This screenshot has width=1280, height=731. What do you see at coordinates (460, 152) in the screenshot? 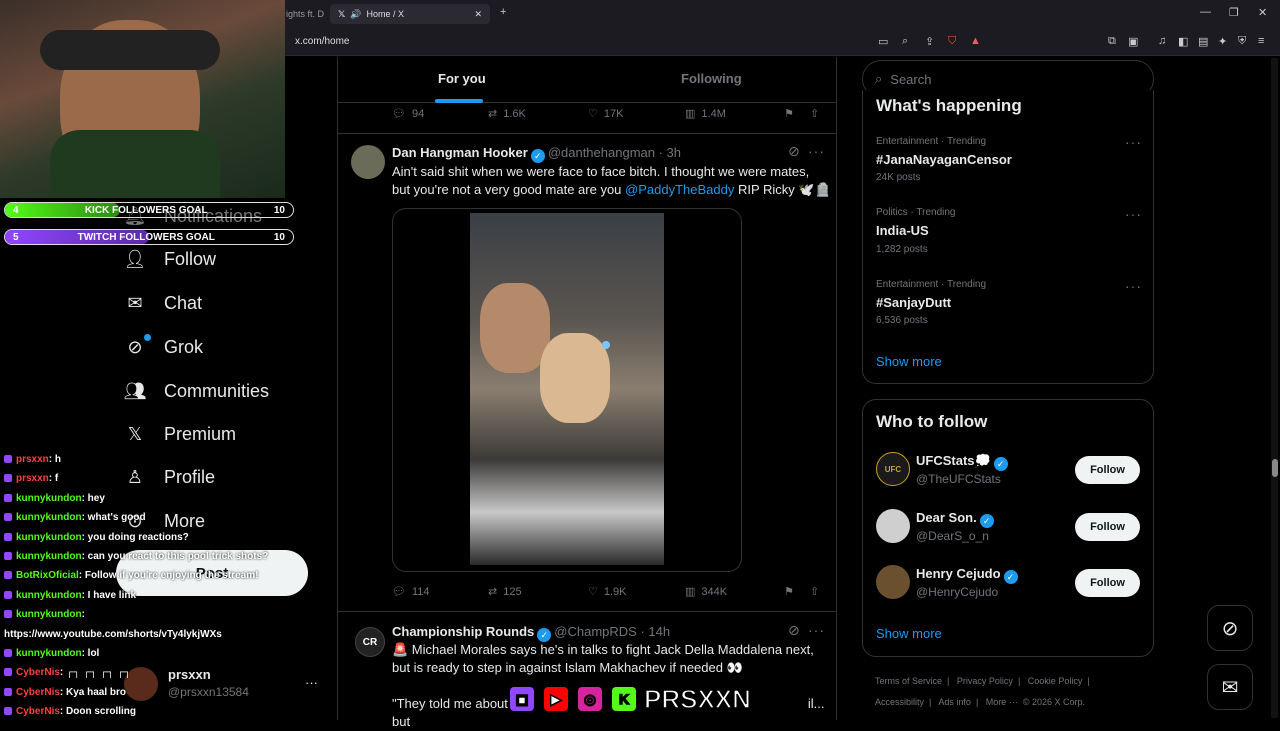
I see `tweet-author-name: Dan Hangman Hooker` at bounding box center [460, 152].